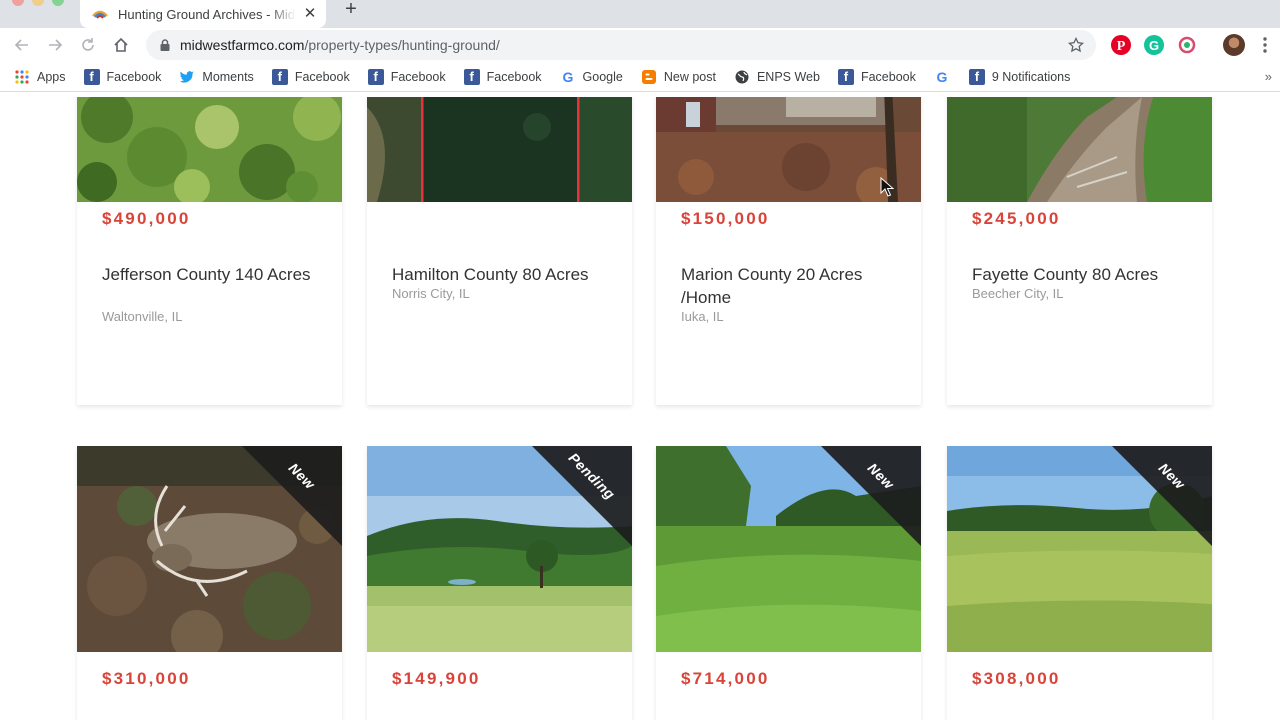  Describe the element at coordinates (431, 293) in the screenshot. I see `listing-location: Norris City, IL` at that location.